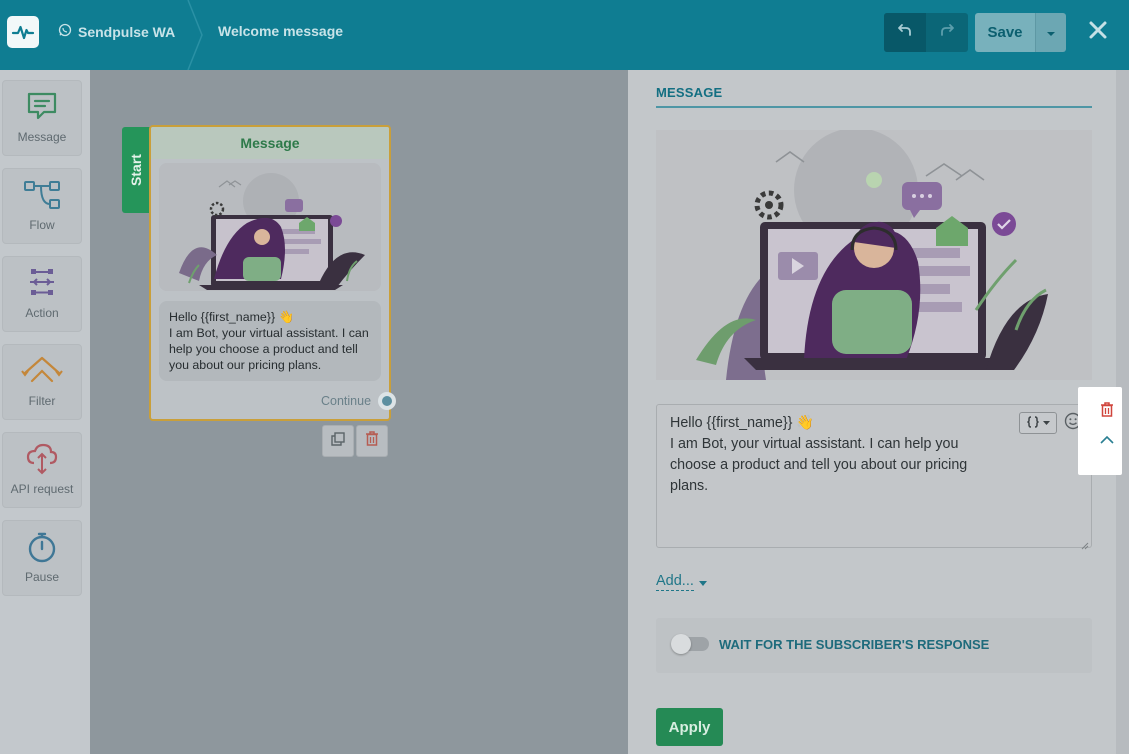 This screenshot has height=754, width=1129. Describe the element at coordinates (564, 35) in the screenshot. I see `top-bar: Sendpulse WA Welcome message Save` at that location.